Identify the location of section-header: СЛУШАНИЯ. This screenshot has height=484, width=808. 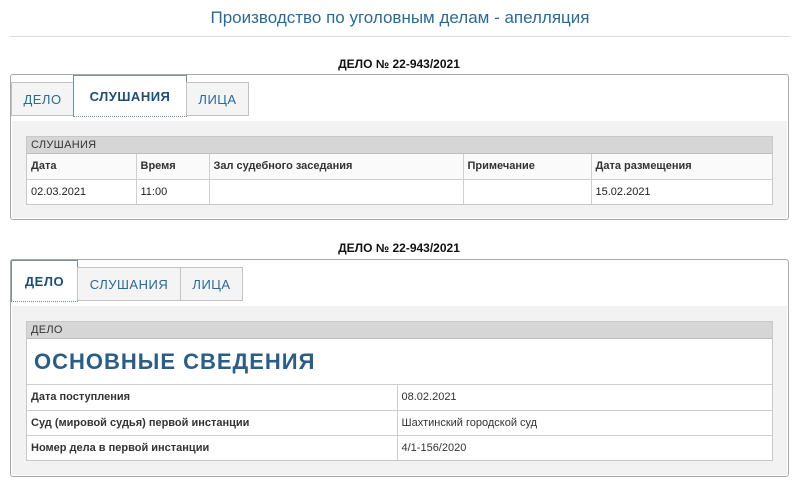
(399, 145).